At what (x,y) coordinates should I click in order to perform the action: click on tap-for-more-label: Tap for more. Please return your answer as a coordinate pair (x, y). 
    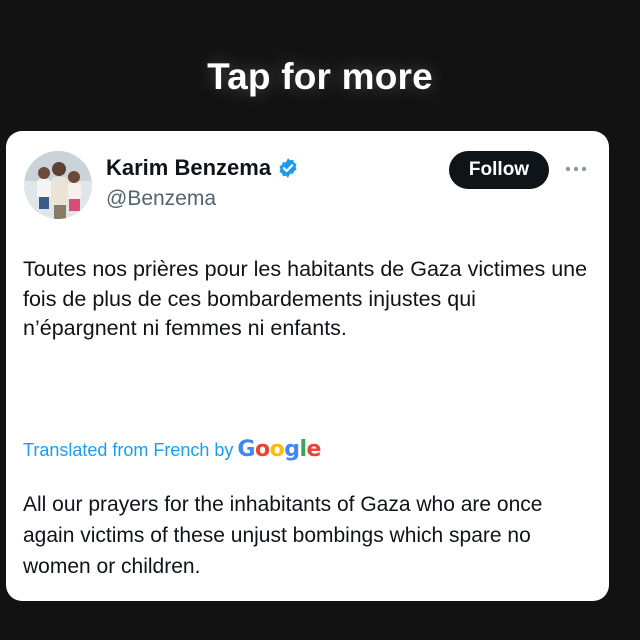
    Looking at the image, I should click on (320, 77).